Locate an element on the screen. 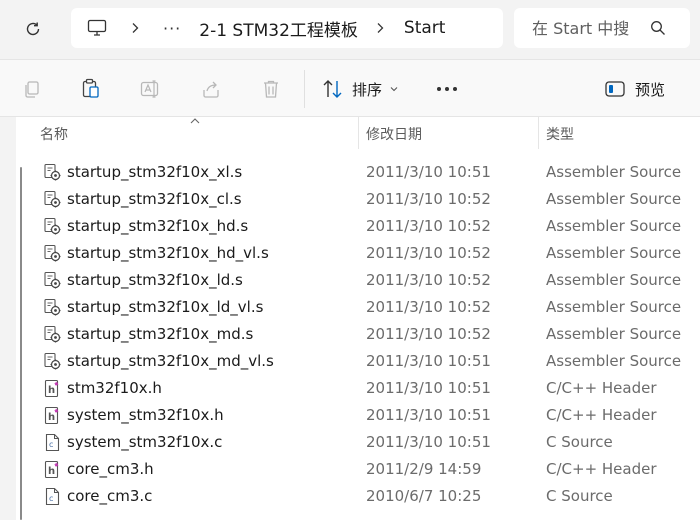 The height and width of the screenshot is (520, 700). refresh-button is located at coordinates (33, 29).